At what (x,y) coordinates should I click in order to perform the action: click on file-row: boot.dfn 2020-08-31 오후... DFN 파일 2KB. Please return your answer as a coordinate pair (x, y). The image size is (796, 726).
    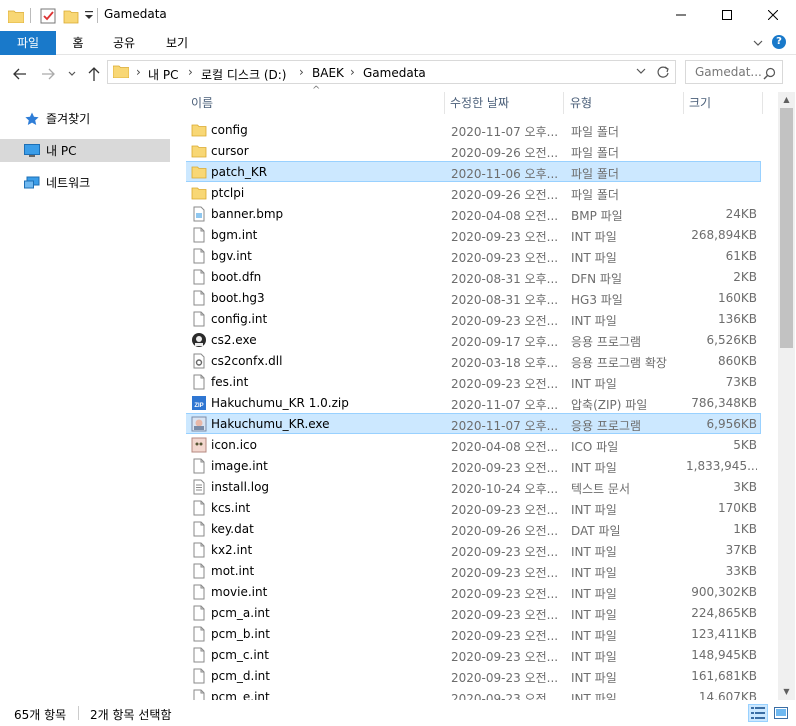
    Looking at the image, I should click on (474, 277).